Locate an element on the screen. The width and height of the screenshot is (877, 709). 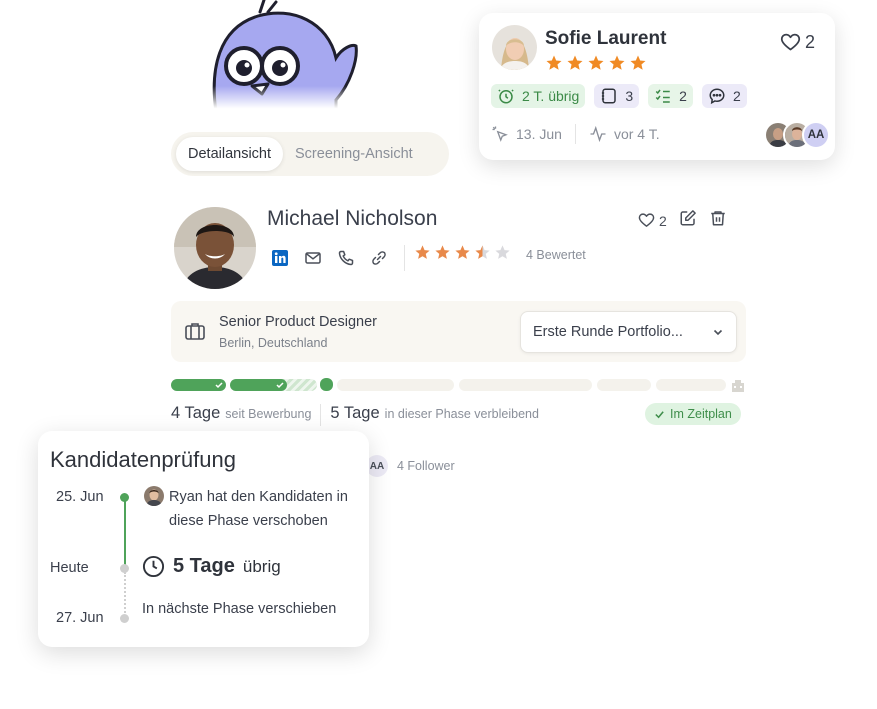
phone-icon is located at coordinates (345, 258).